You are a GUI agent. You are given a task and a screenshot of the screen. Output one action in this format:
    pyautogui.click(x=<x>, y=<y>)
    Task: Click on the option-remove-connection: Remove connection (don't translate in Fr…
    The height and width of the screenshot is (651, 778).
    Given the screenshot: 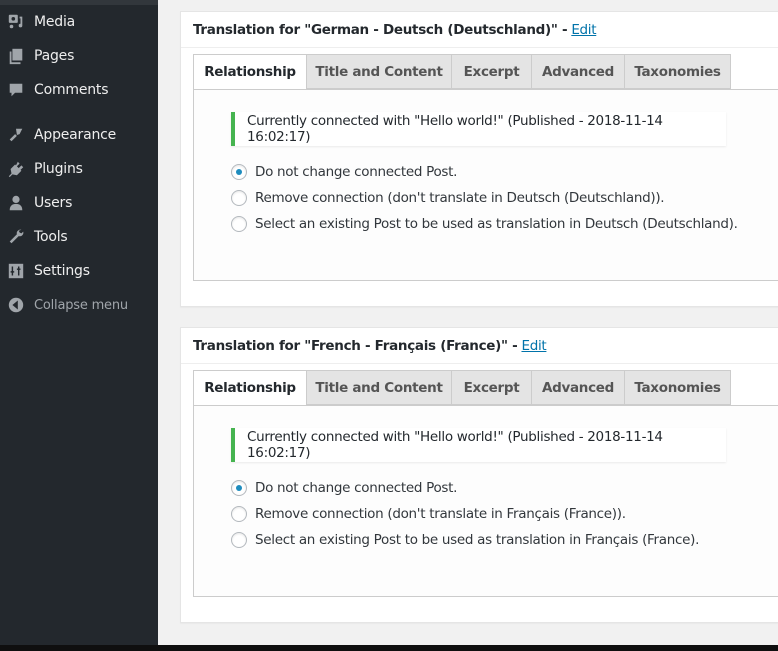 What is the action you would take?
    pyautogui.click(x=428, y=514)
    